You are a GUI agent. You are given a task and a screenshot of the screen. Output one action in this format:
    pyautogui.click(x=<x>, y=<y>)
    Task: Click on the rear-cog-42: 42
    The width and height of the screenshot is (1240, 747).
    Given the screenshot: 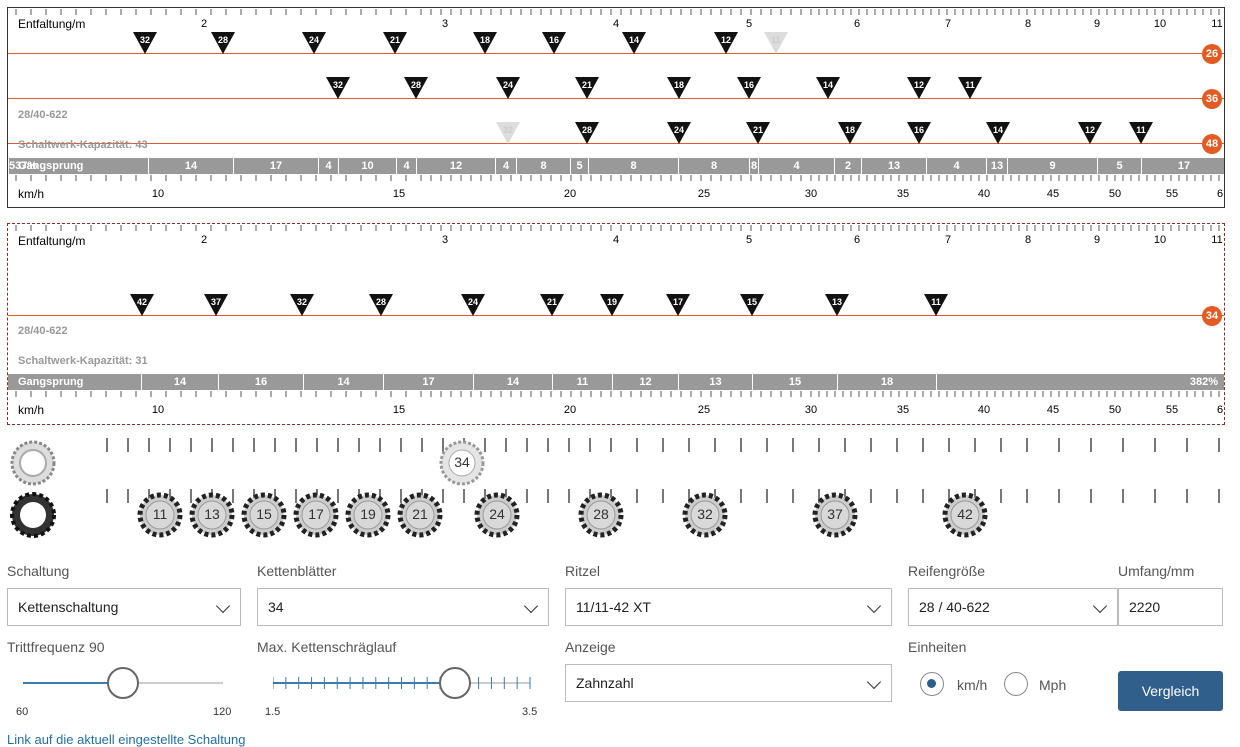 What is the action you would take?
    pyautogui.click(x=965, y=515)
    